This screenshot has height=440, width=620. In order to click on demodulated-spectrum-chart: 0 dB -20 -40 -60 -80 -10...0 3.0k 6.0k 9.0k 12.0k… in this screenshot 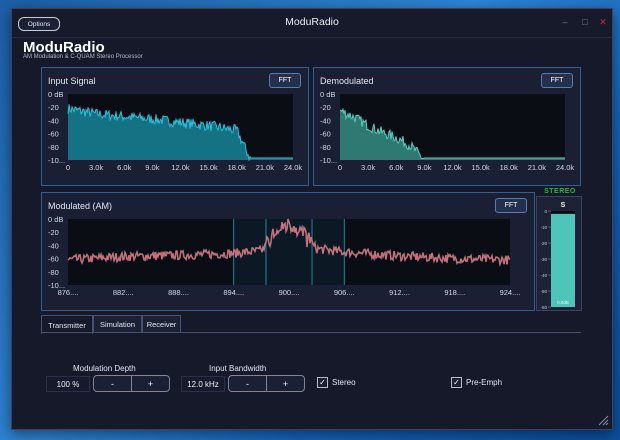, I will do `click(447, 131)`.